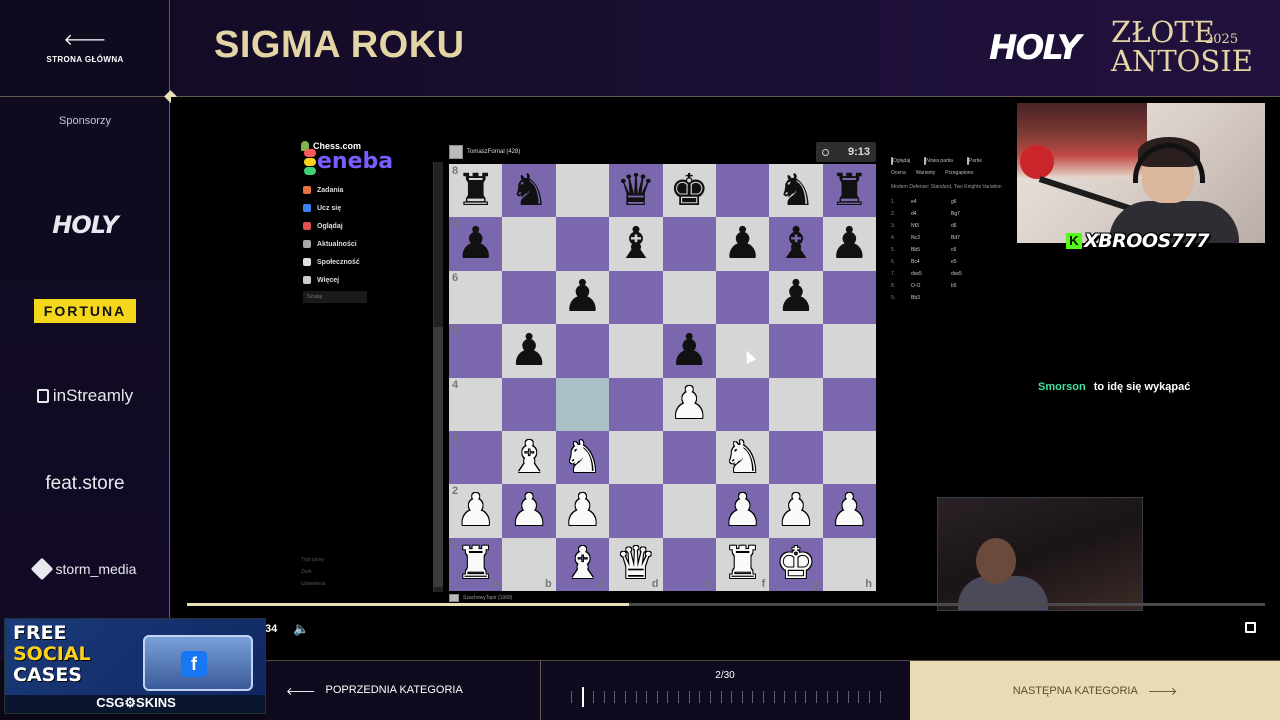 The height and width of the screenshot is (720, 1280). I want to click on square-h6, so click(849, 297).